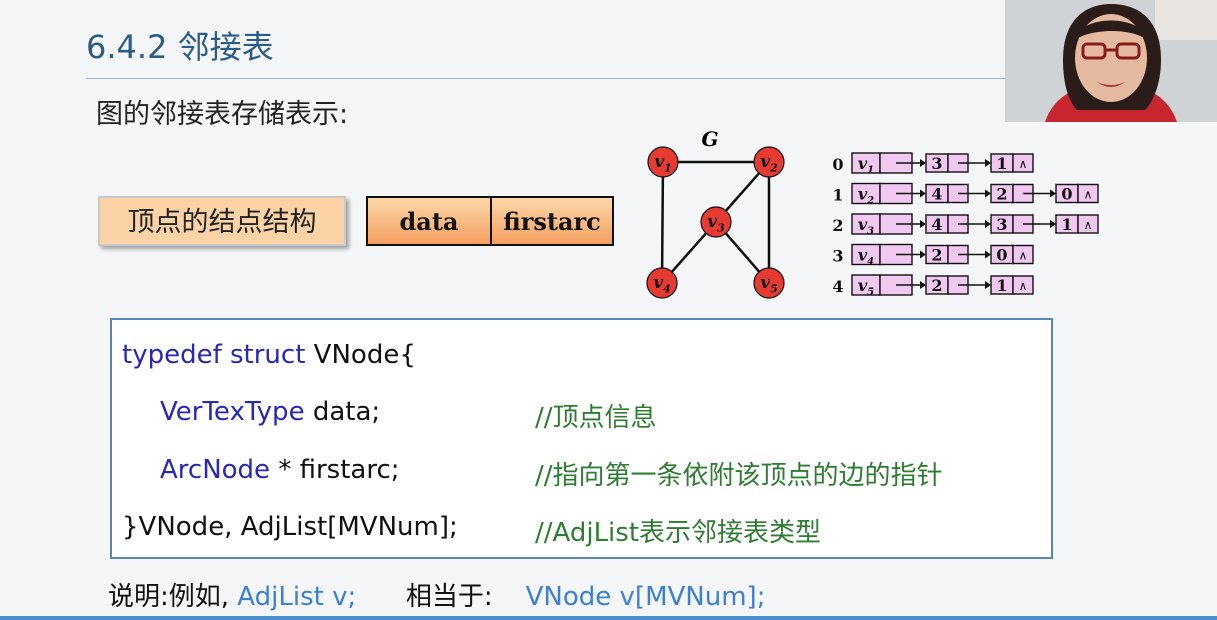  I want to click on presenter-webcam, so click(1111, 61).